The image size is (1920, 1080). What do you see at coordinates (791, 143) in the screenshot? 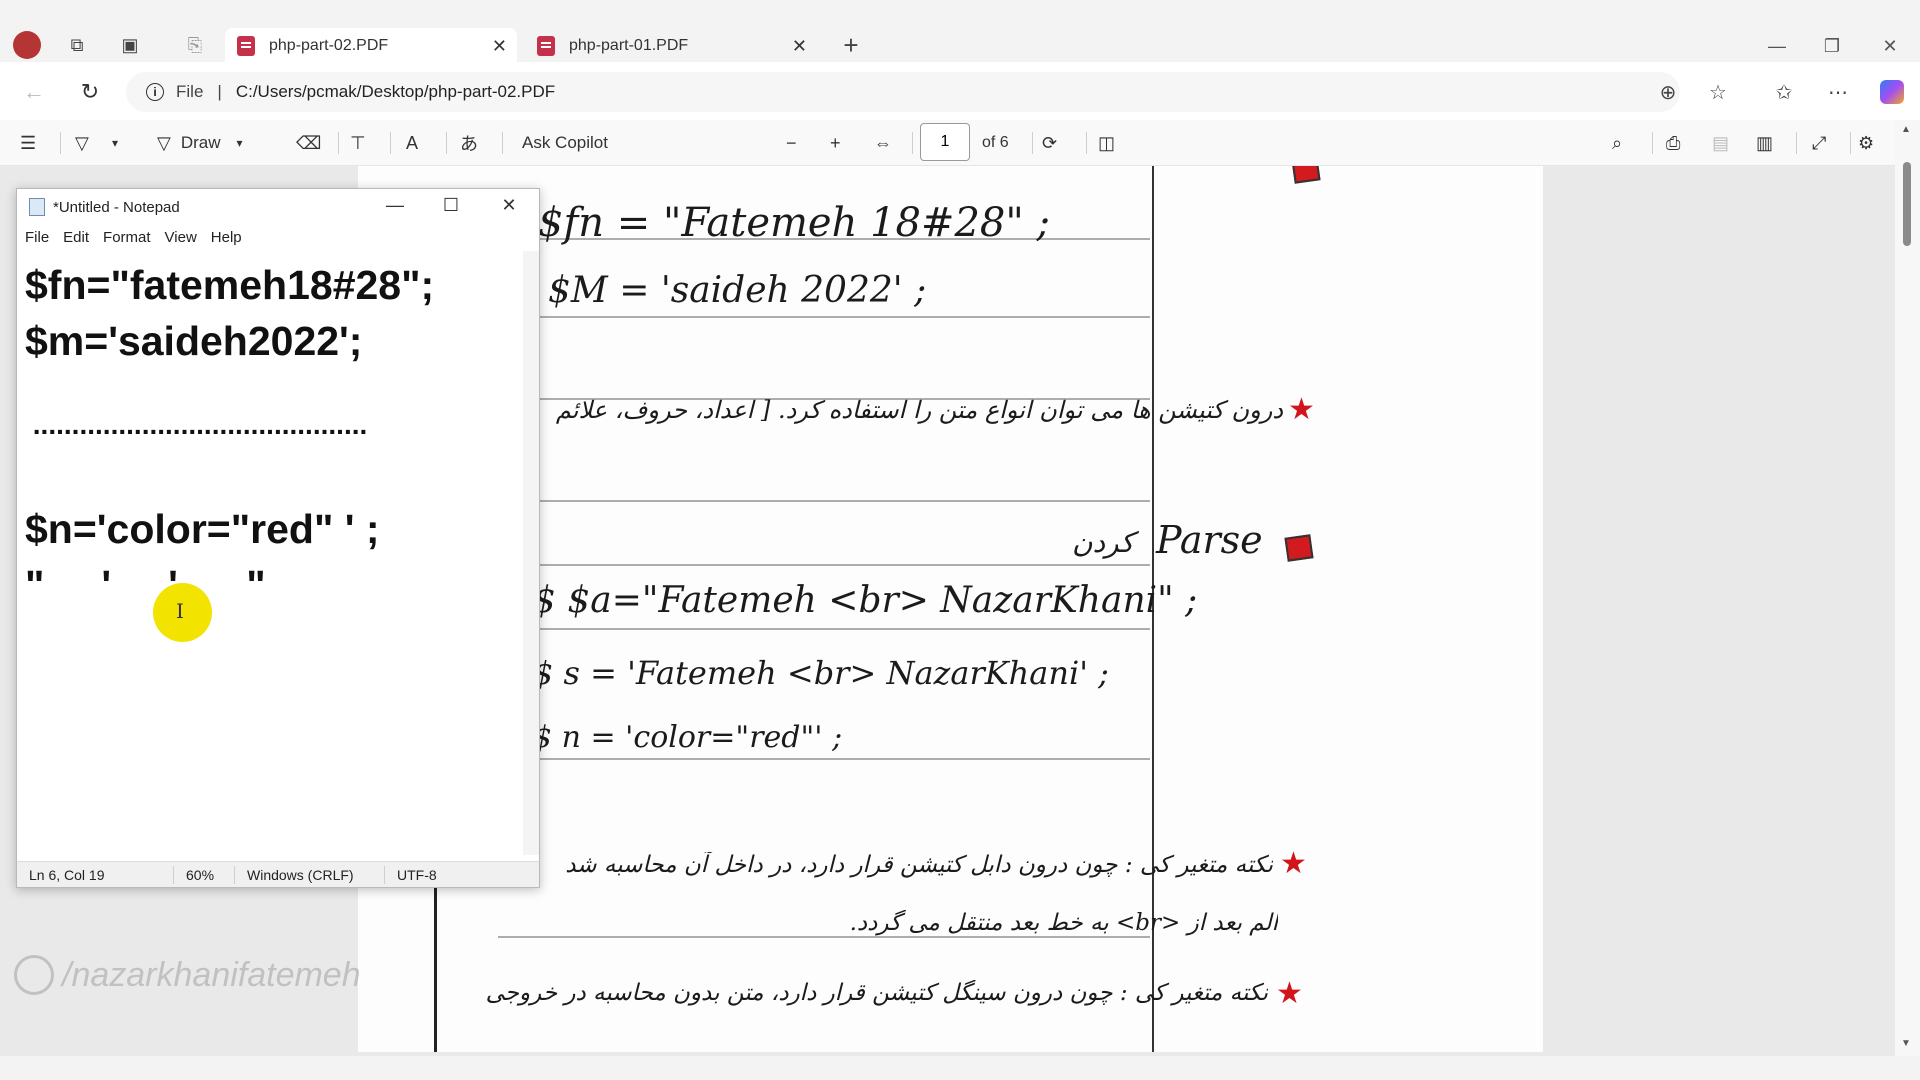
I see `zoom-out-icon: −` at bounding box center [791, 143].